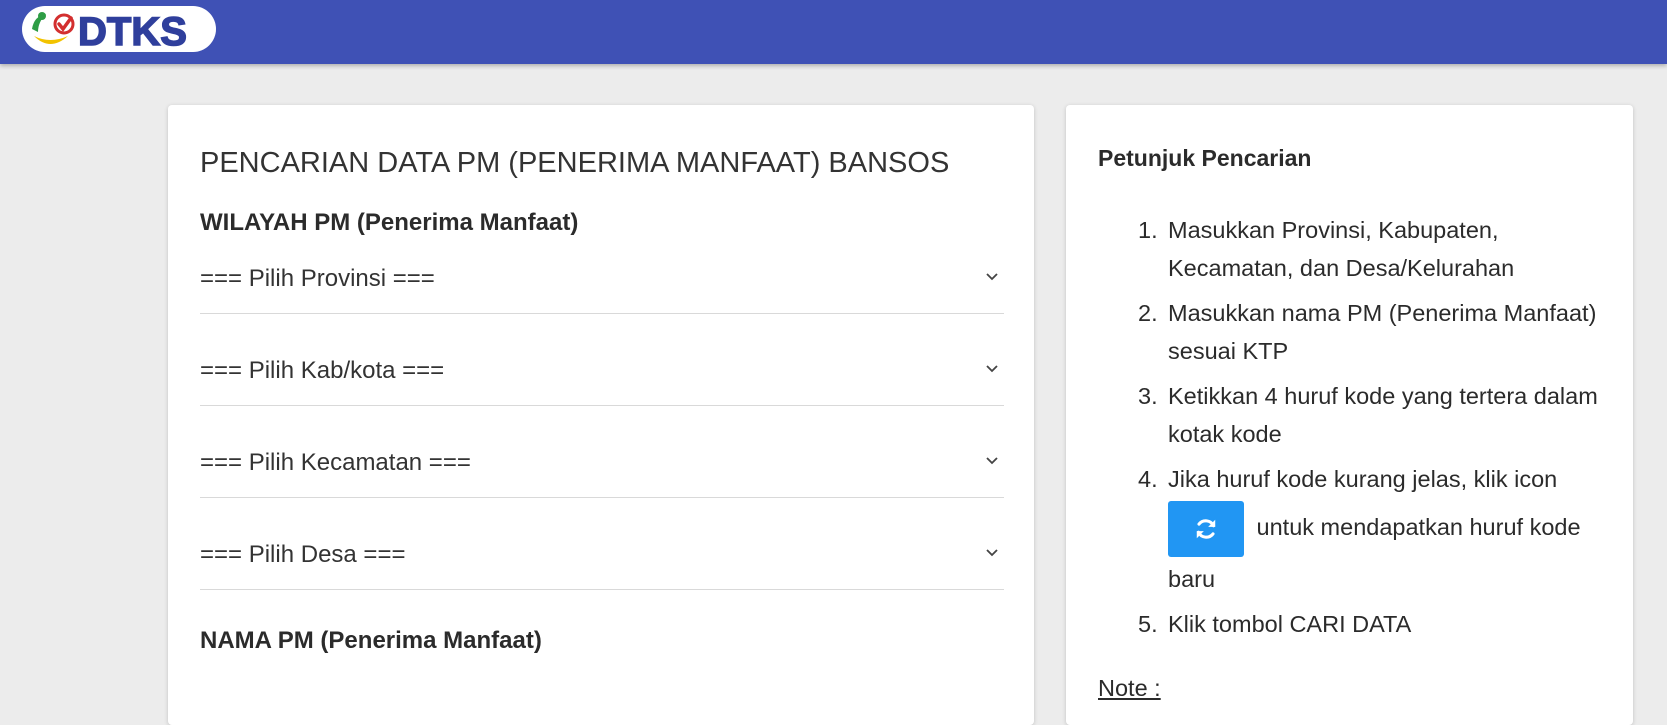  What do you see at coordinates (602, 469) in the screenshot?
I see `district-select: === Pilih Kecamatan ===` at bounding box center [602, 469].